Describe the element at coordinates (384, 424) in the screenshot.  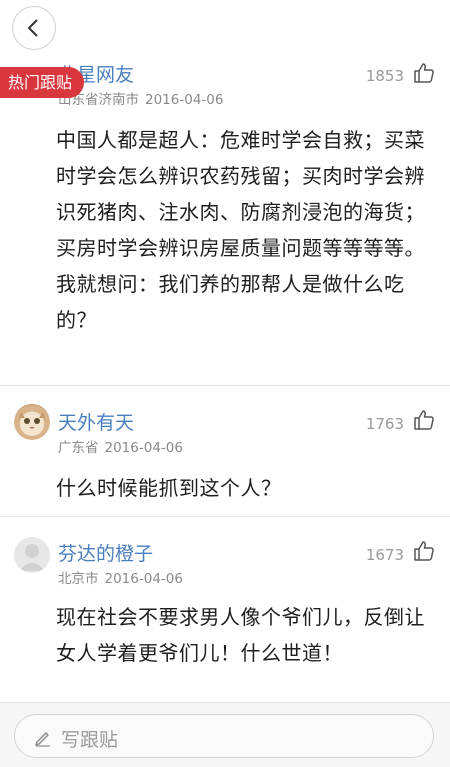
I see `like-count: 1763` at that location.